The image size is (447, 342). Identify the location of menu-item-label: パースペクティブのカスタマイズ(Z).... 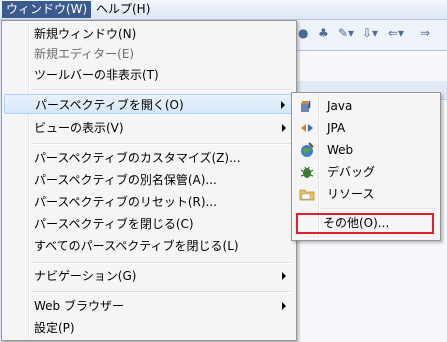
(137, 158).